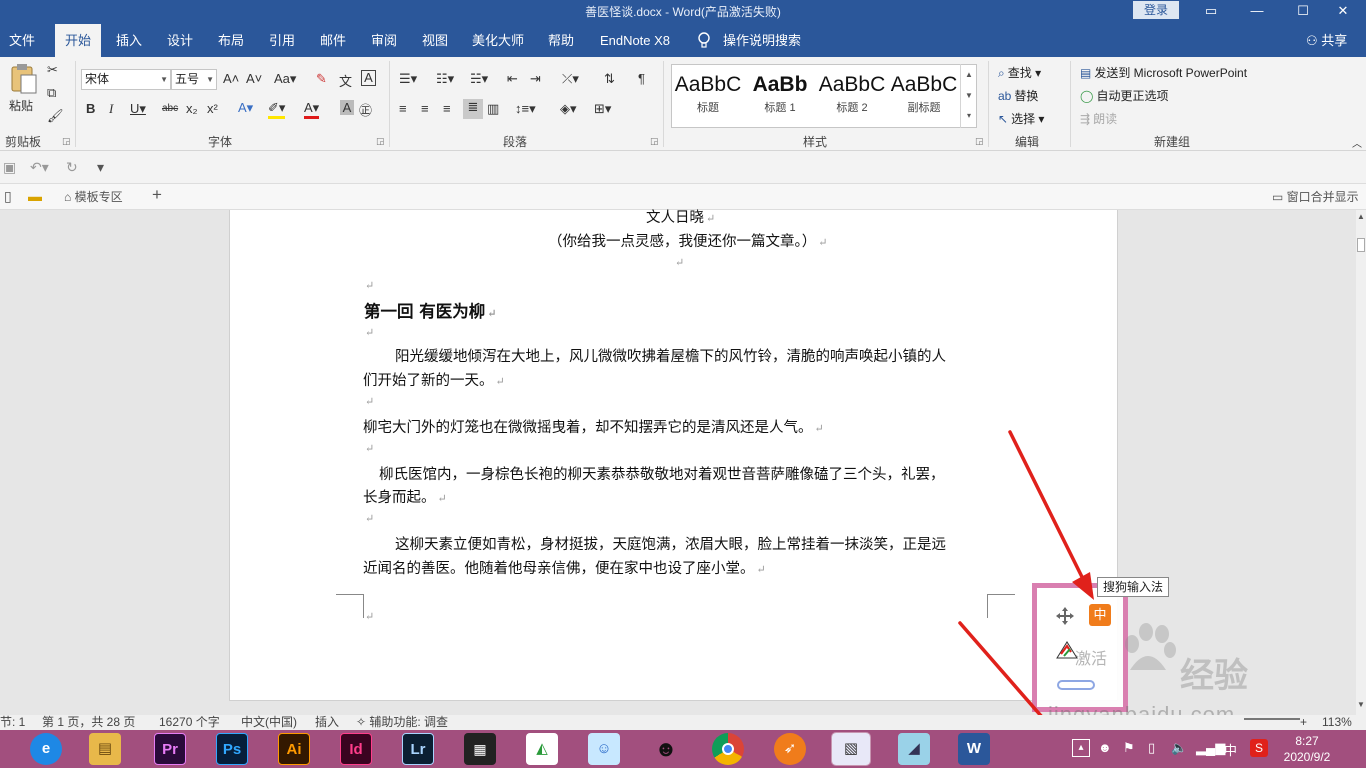 The height and width of the screenshot is (768, 1366). What do you see at coordinates (1315, 196) in the screenshot?
I see `merge-windows-button: ▭ 窗口合并显示` at bounding box center [1315, 196].